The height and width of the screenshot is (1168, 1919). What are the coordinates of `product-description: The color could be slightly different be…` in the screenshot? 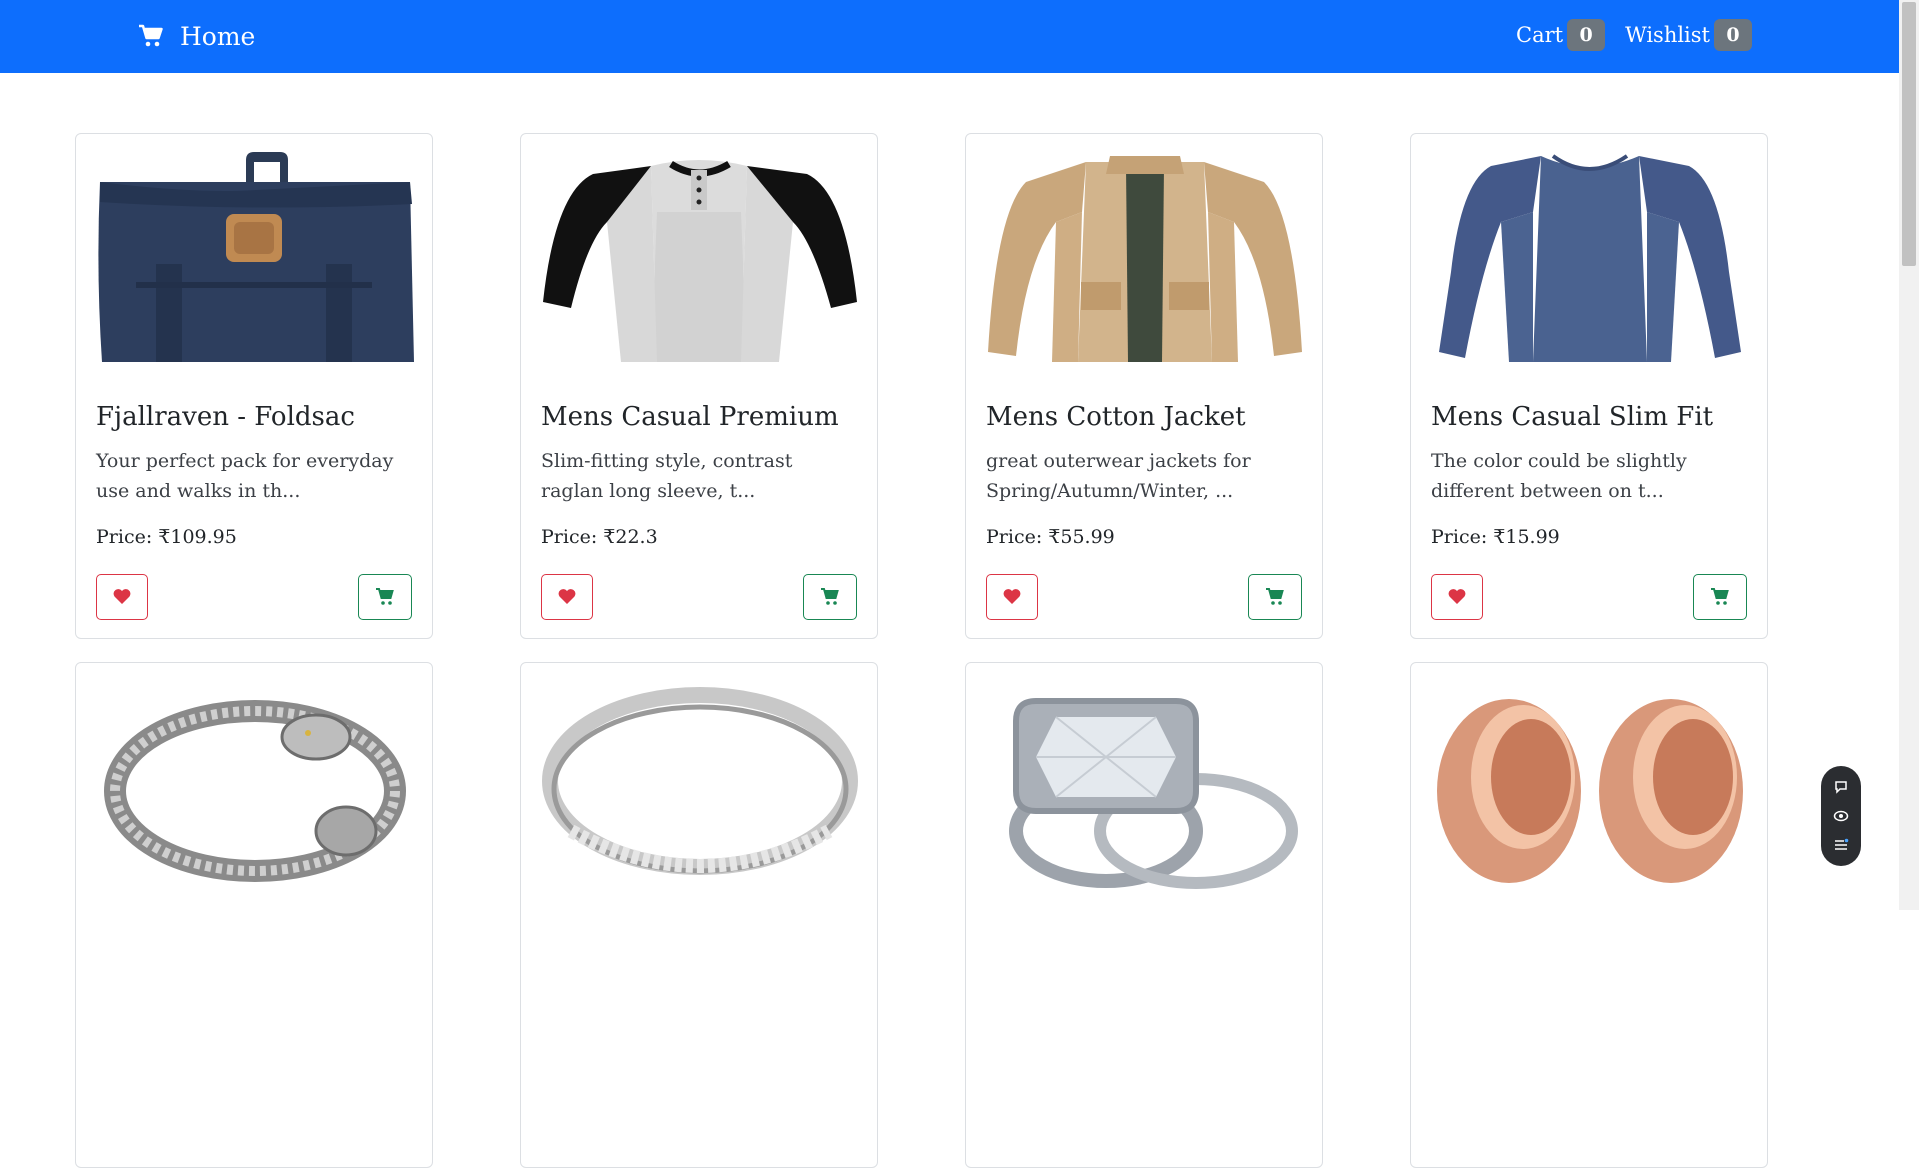 It's located at (1559, 476).